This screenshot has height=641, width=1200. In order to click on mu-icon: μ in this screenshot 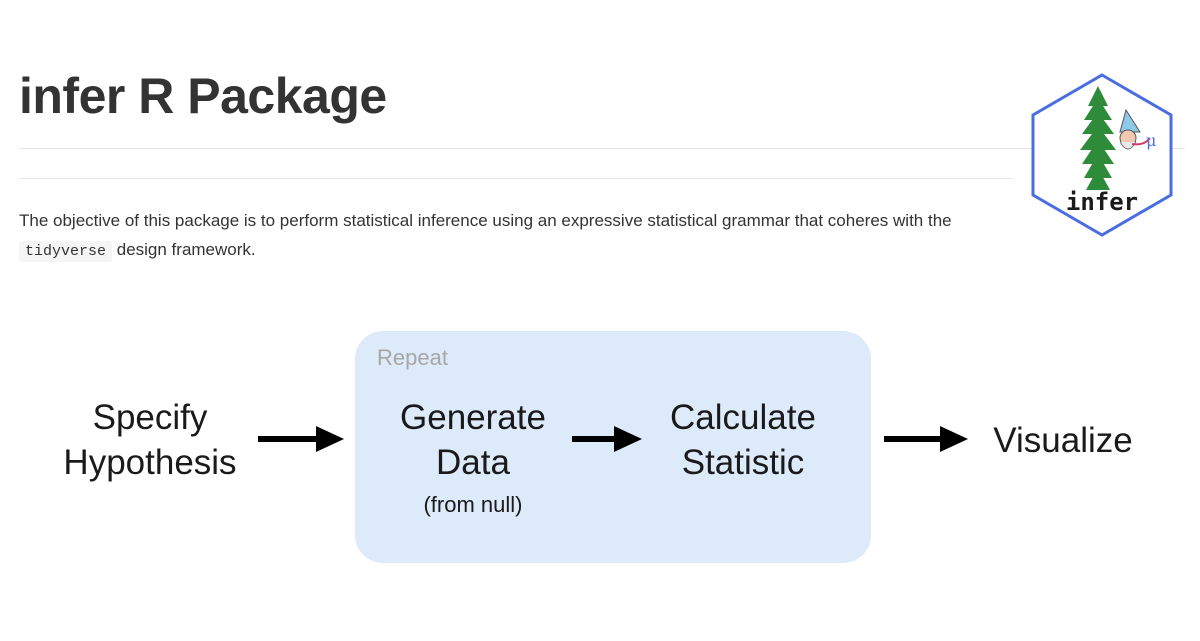, I will do `click(1151, 140)`.